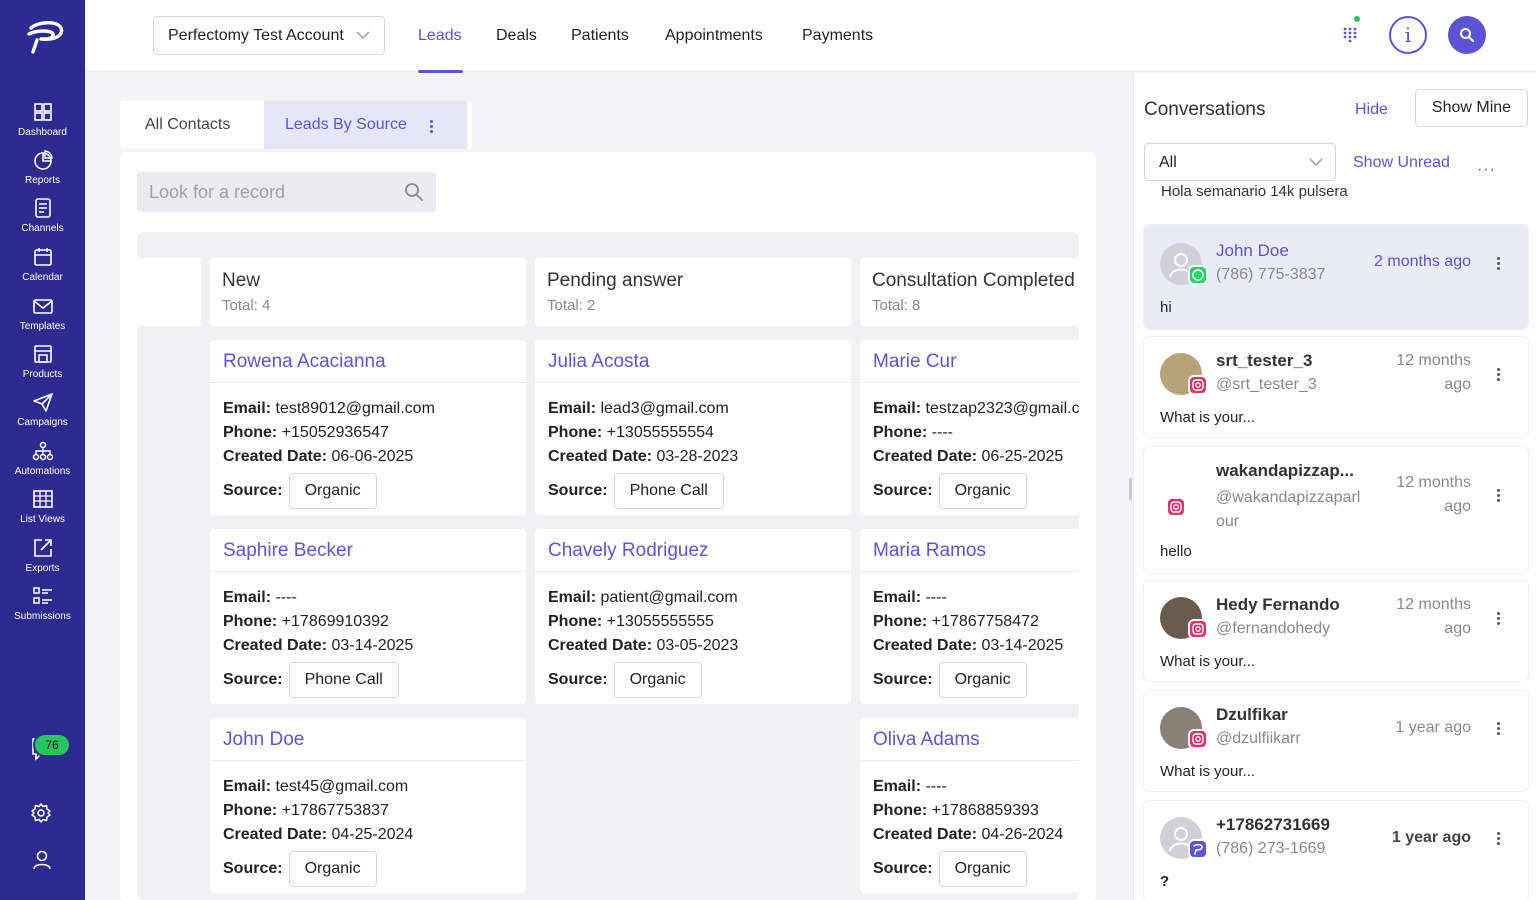  What do you see at coordinates (1371, 110) in the screenshot?
I see `hide-button: Hide` at bounding box center [1371, 110].